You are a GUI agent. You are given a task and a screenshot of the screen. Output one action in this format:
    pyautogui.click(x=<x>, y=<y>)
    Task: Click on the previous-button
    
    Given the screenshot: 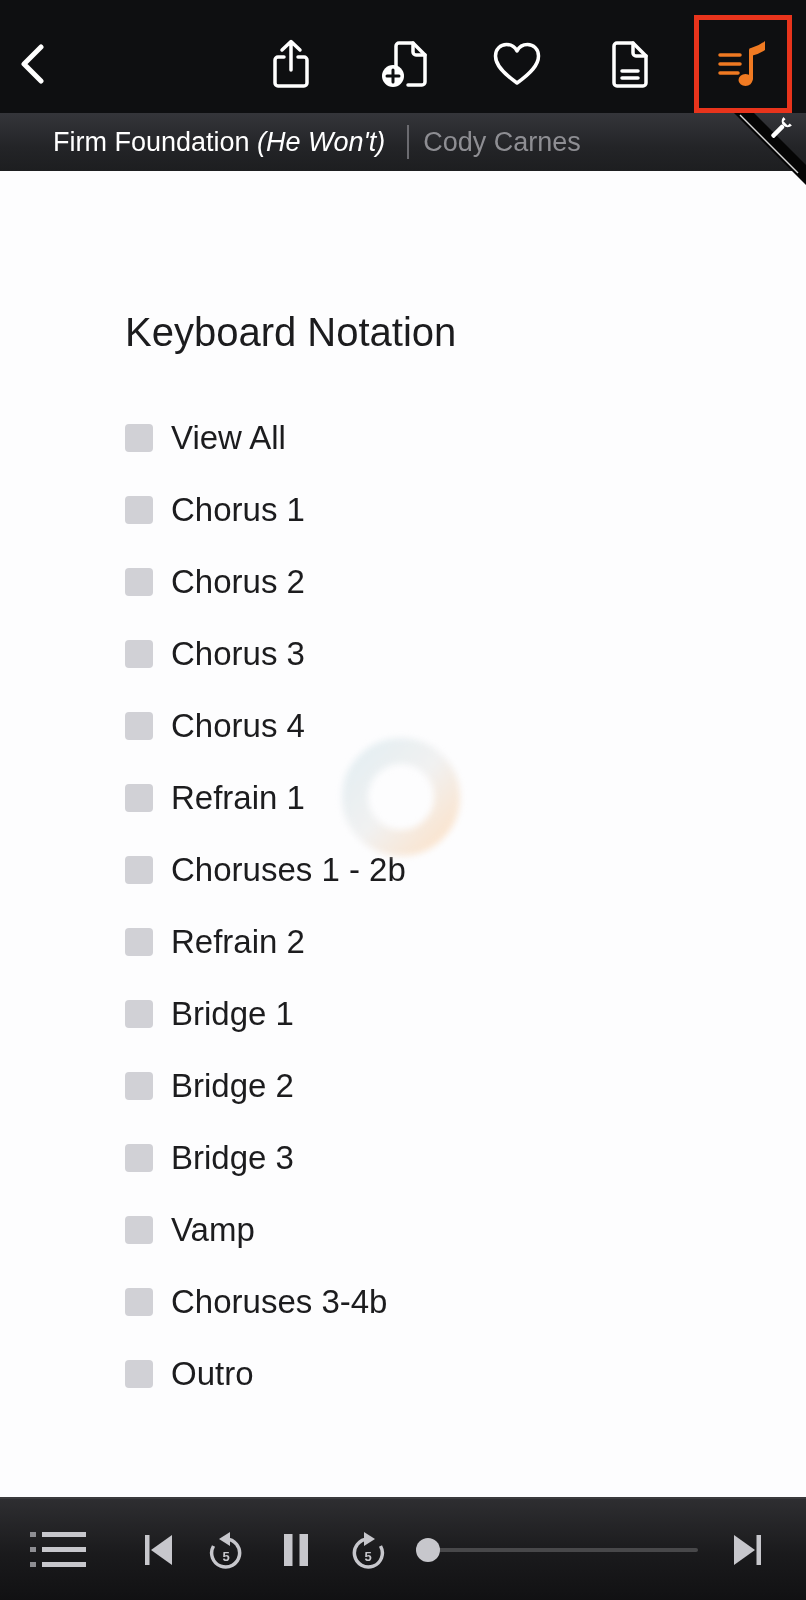 What is the action you would take?
    pyautogui.click(x=159, y=1549)
    